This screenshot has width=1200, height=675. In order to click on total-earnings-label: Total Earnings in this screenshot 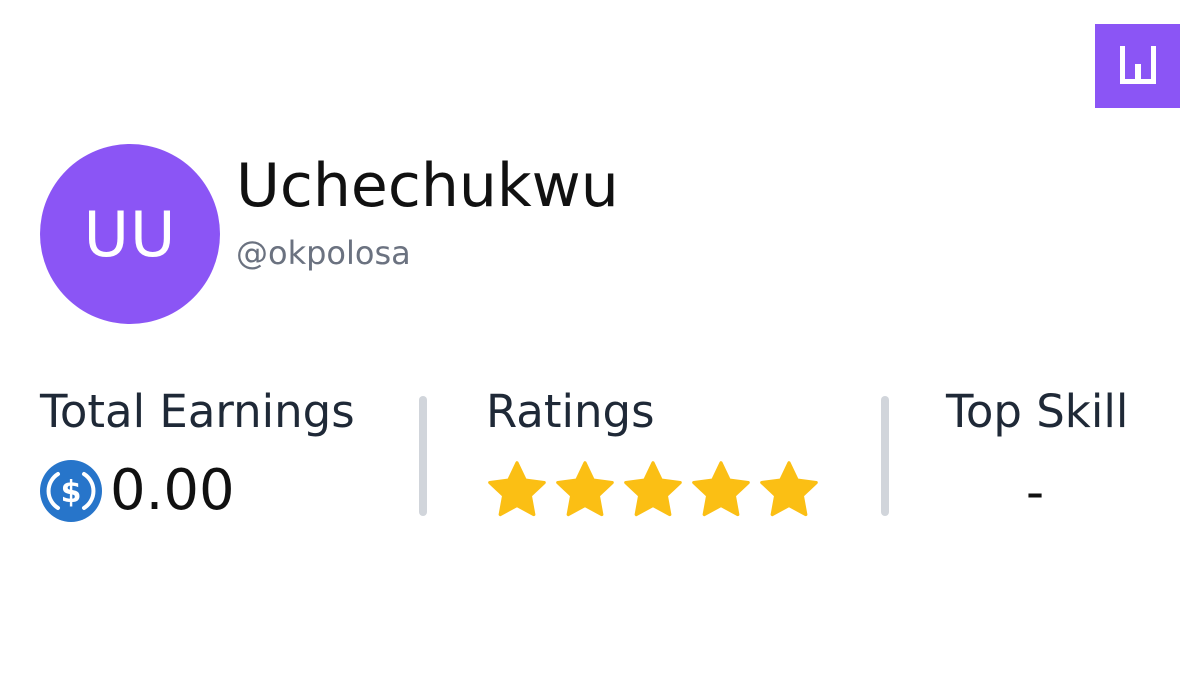, I will do `click(197, 411)`.